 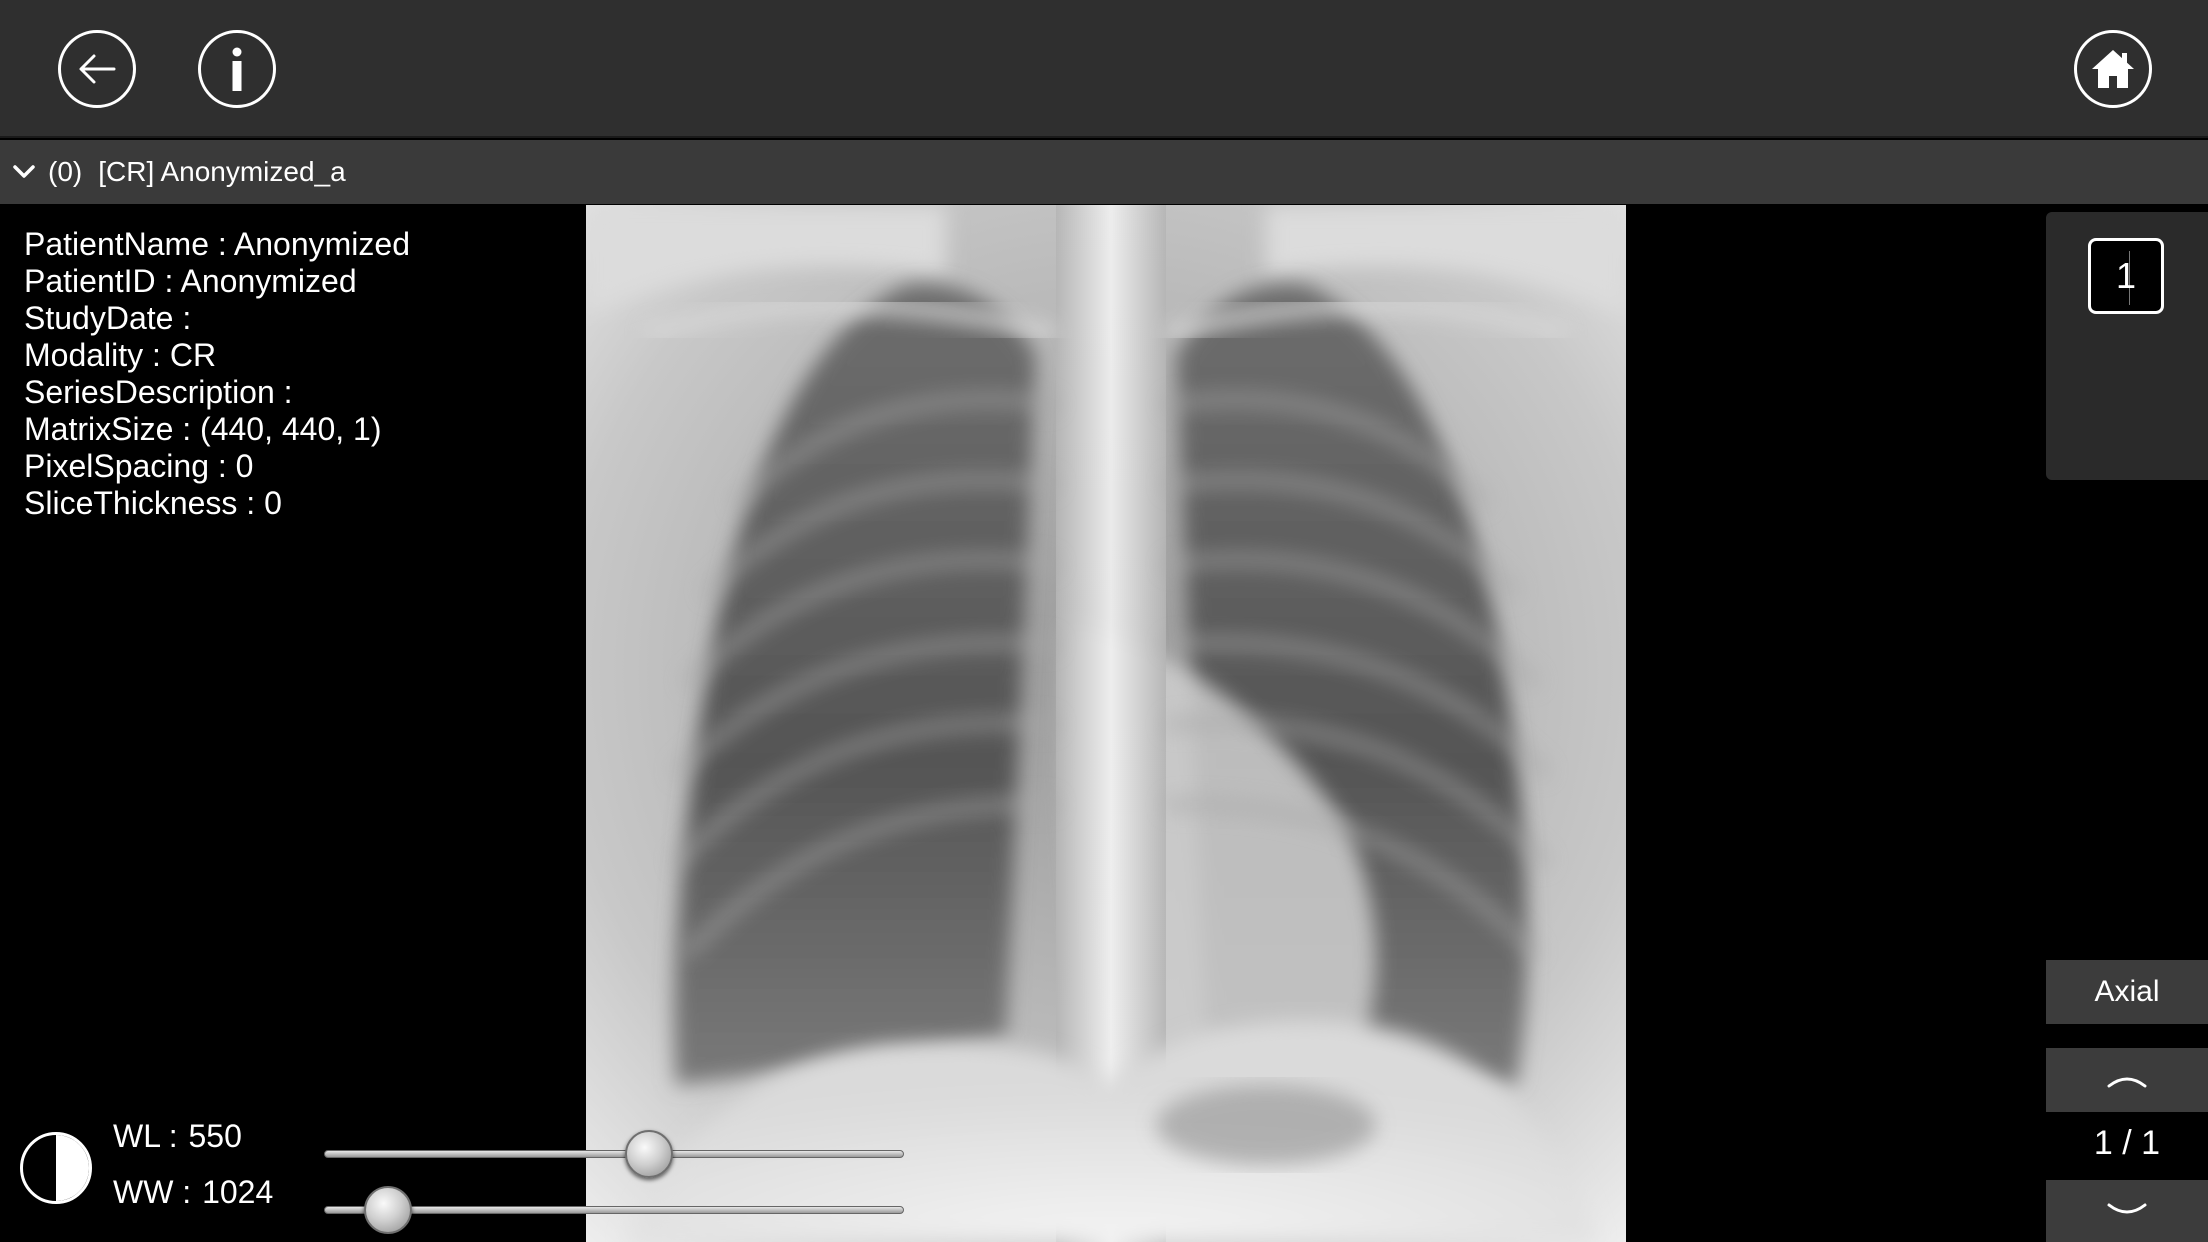 I want to click on thumbnail-1: 1, so click(x=2126, y=276).